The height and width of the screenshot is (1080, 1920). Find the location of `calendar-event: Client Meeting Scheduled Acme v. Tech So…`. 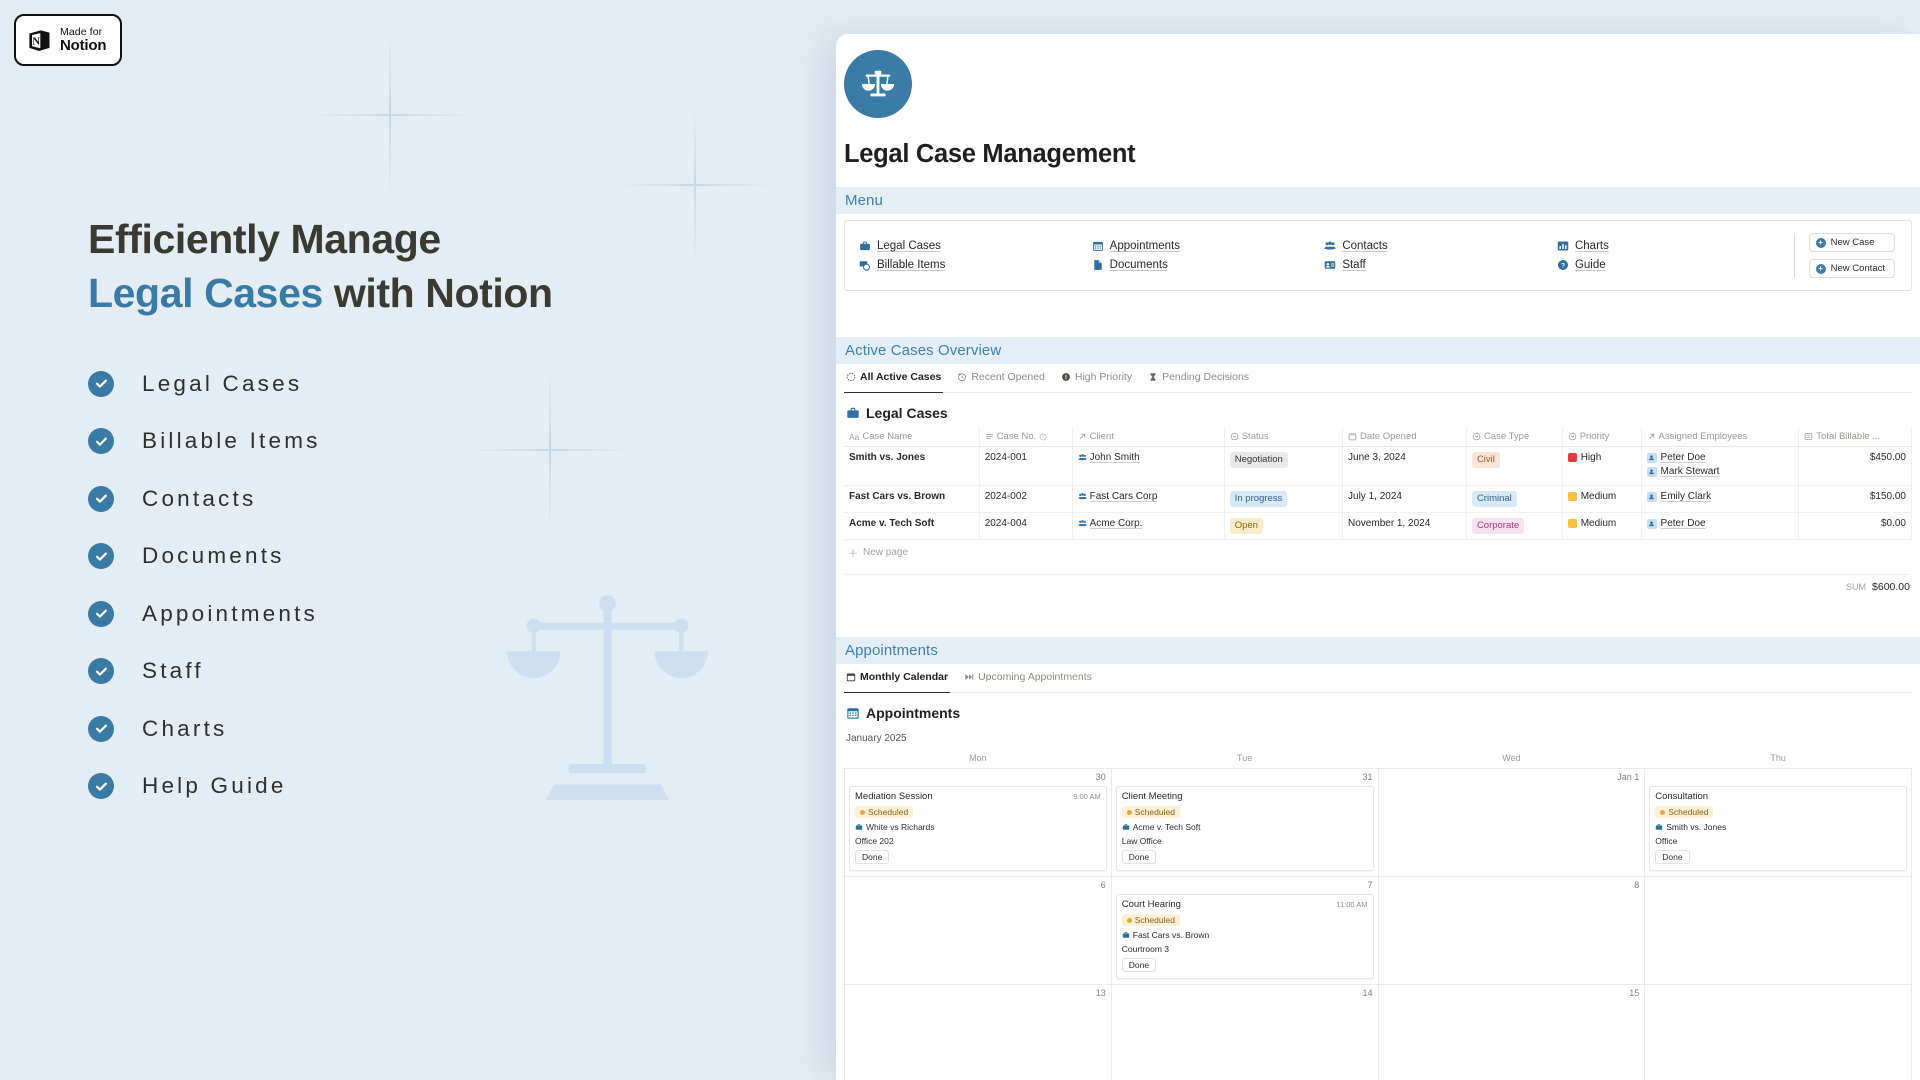

calendar-event: Client Meeting Scheduled Acme v. Tech So… is located at coordinates (1244, 828).